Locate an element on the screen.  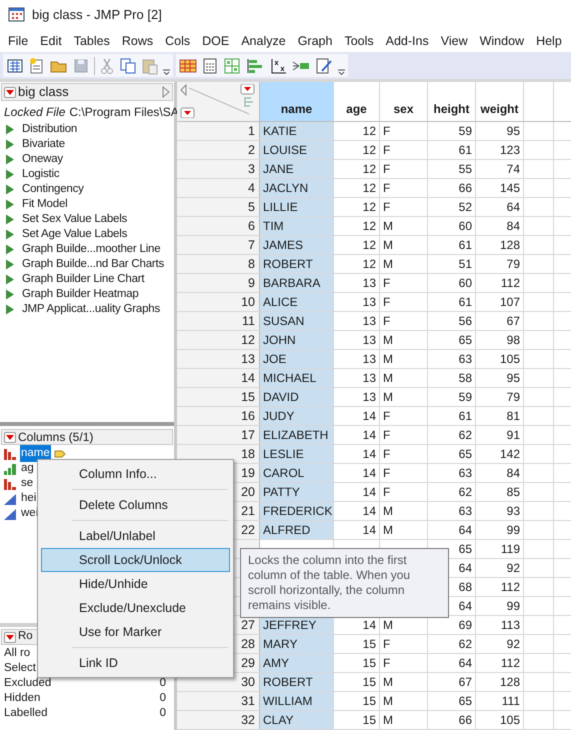
menu-item: Help is located at coordinates (549, 41).